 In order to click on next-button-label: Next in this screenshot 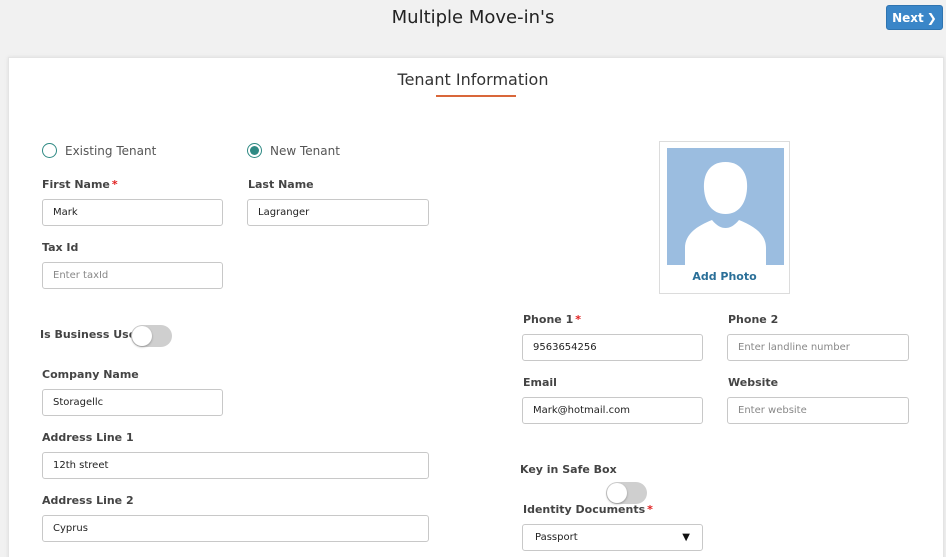, I will do `click(908, 17)`.